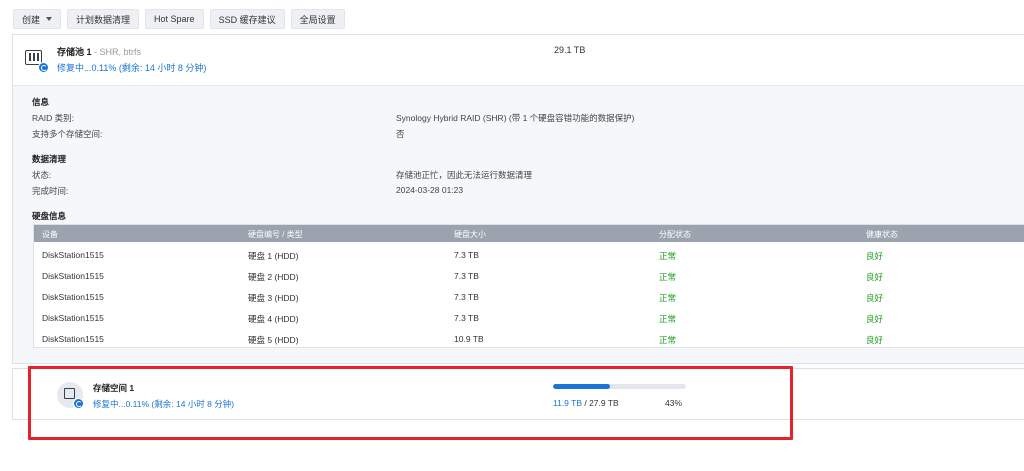 The height and width of the screenshot is (471, 1024). I want to click on pool-repair-status: 修复中...0.11% (剩余: 14 小时 8 分钟), so click(132, 68).